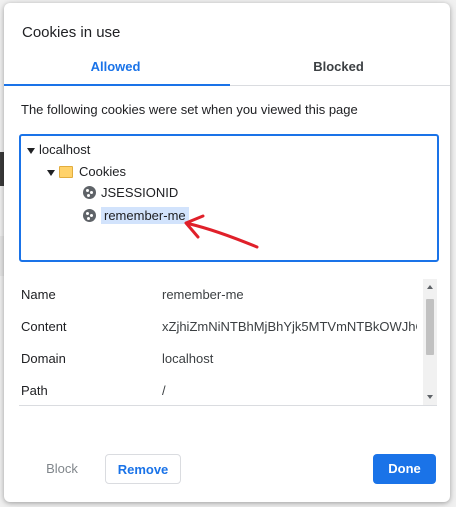 The image size is (456, 507). I want to click on detail-key: Content, so click(44, 326).